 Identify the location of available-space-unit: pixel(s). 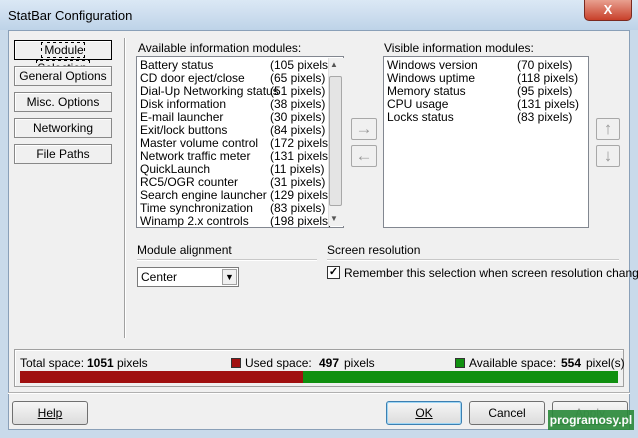
(605, 363).